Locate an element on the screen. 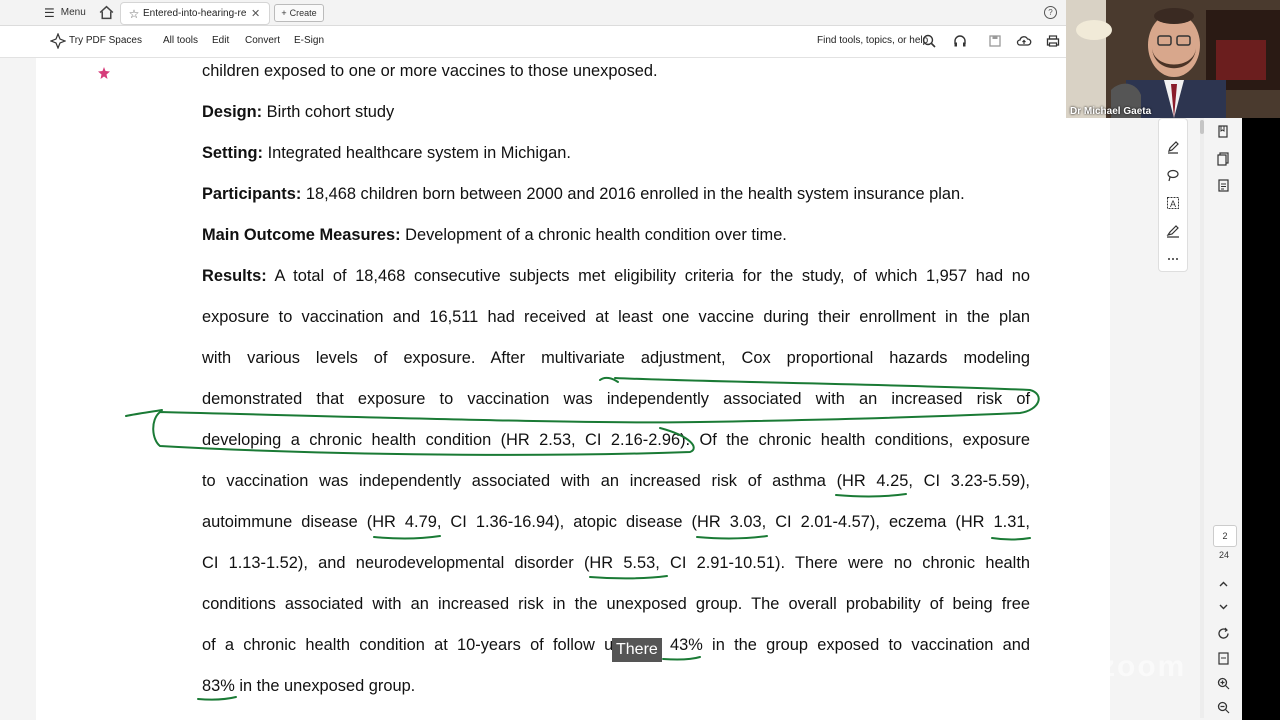  svg-text: A is located at coordinates (1173, 204).